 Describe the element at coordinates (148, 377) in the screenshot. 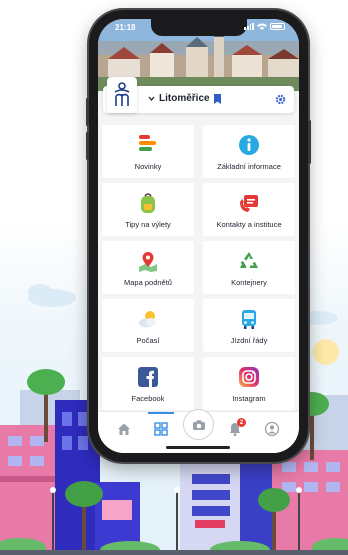

I see `facebook-icon` at that location.